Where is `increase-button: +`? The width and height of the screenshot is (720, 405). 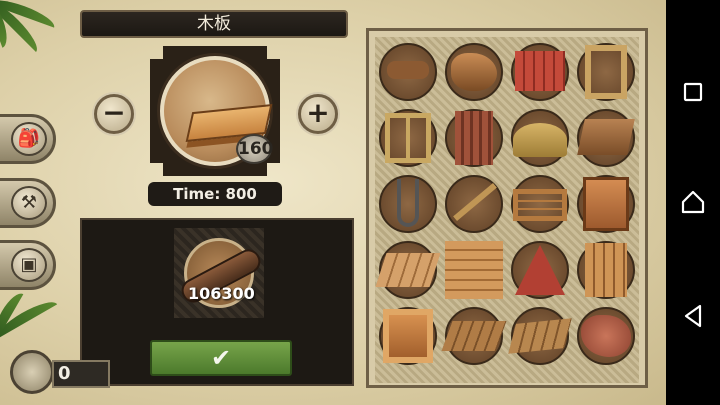 increase-button: + is located at coordinates (318, 114).